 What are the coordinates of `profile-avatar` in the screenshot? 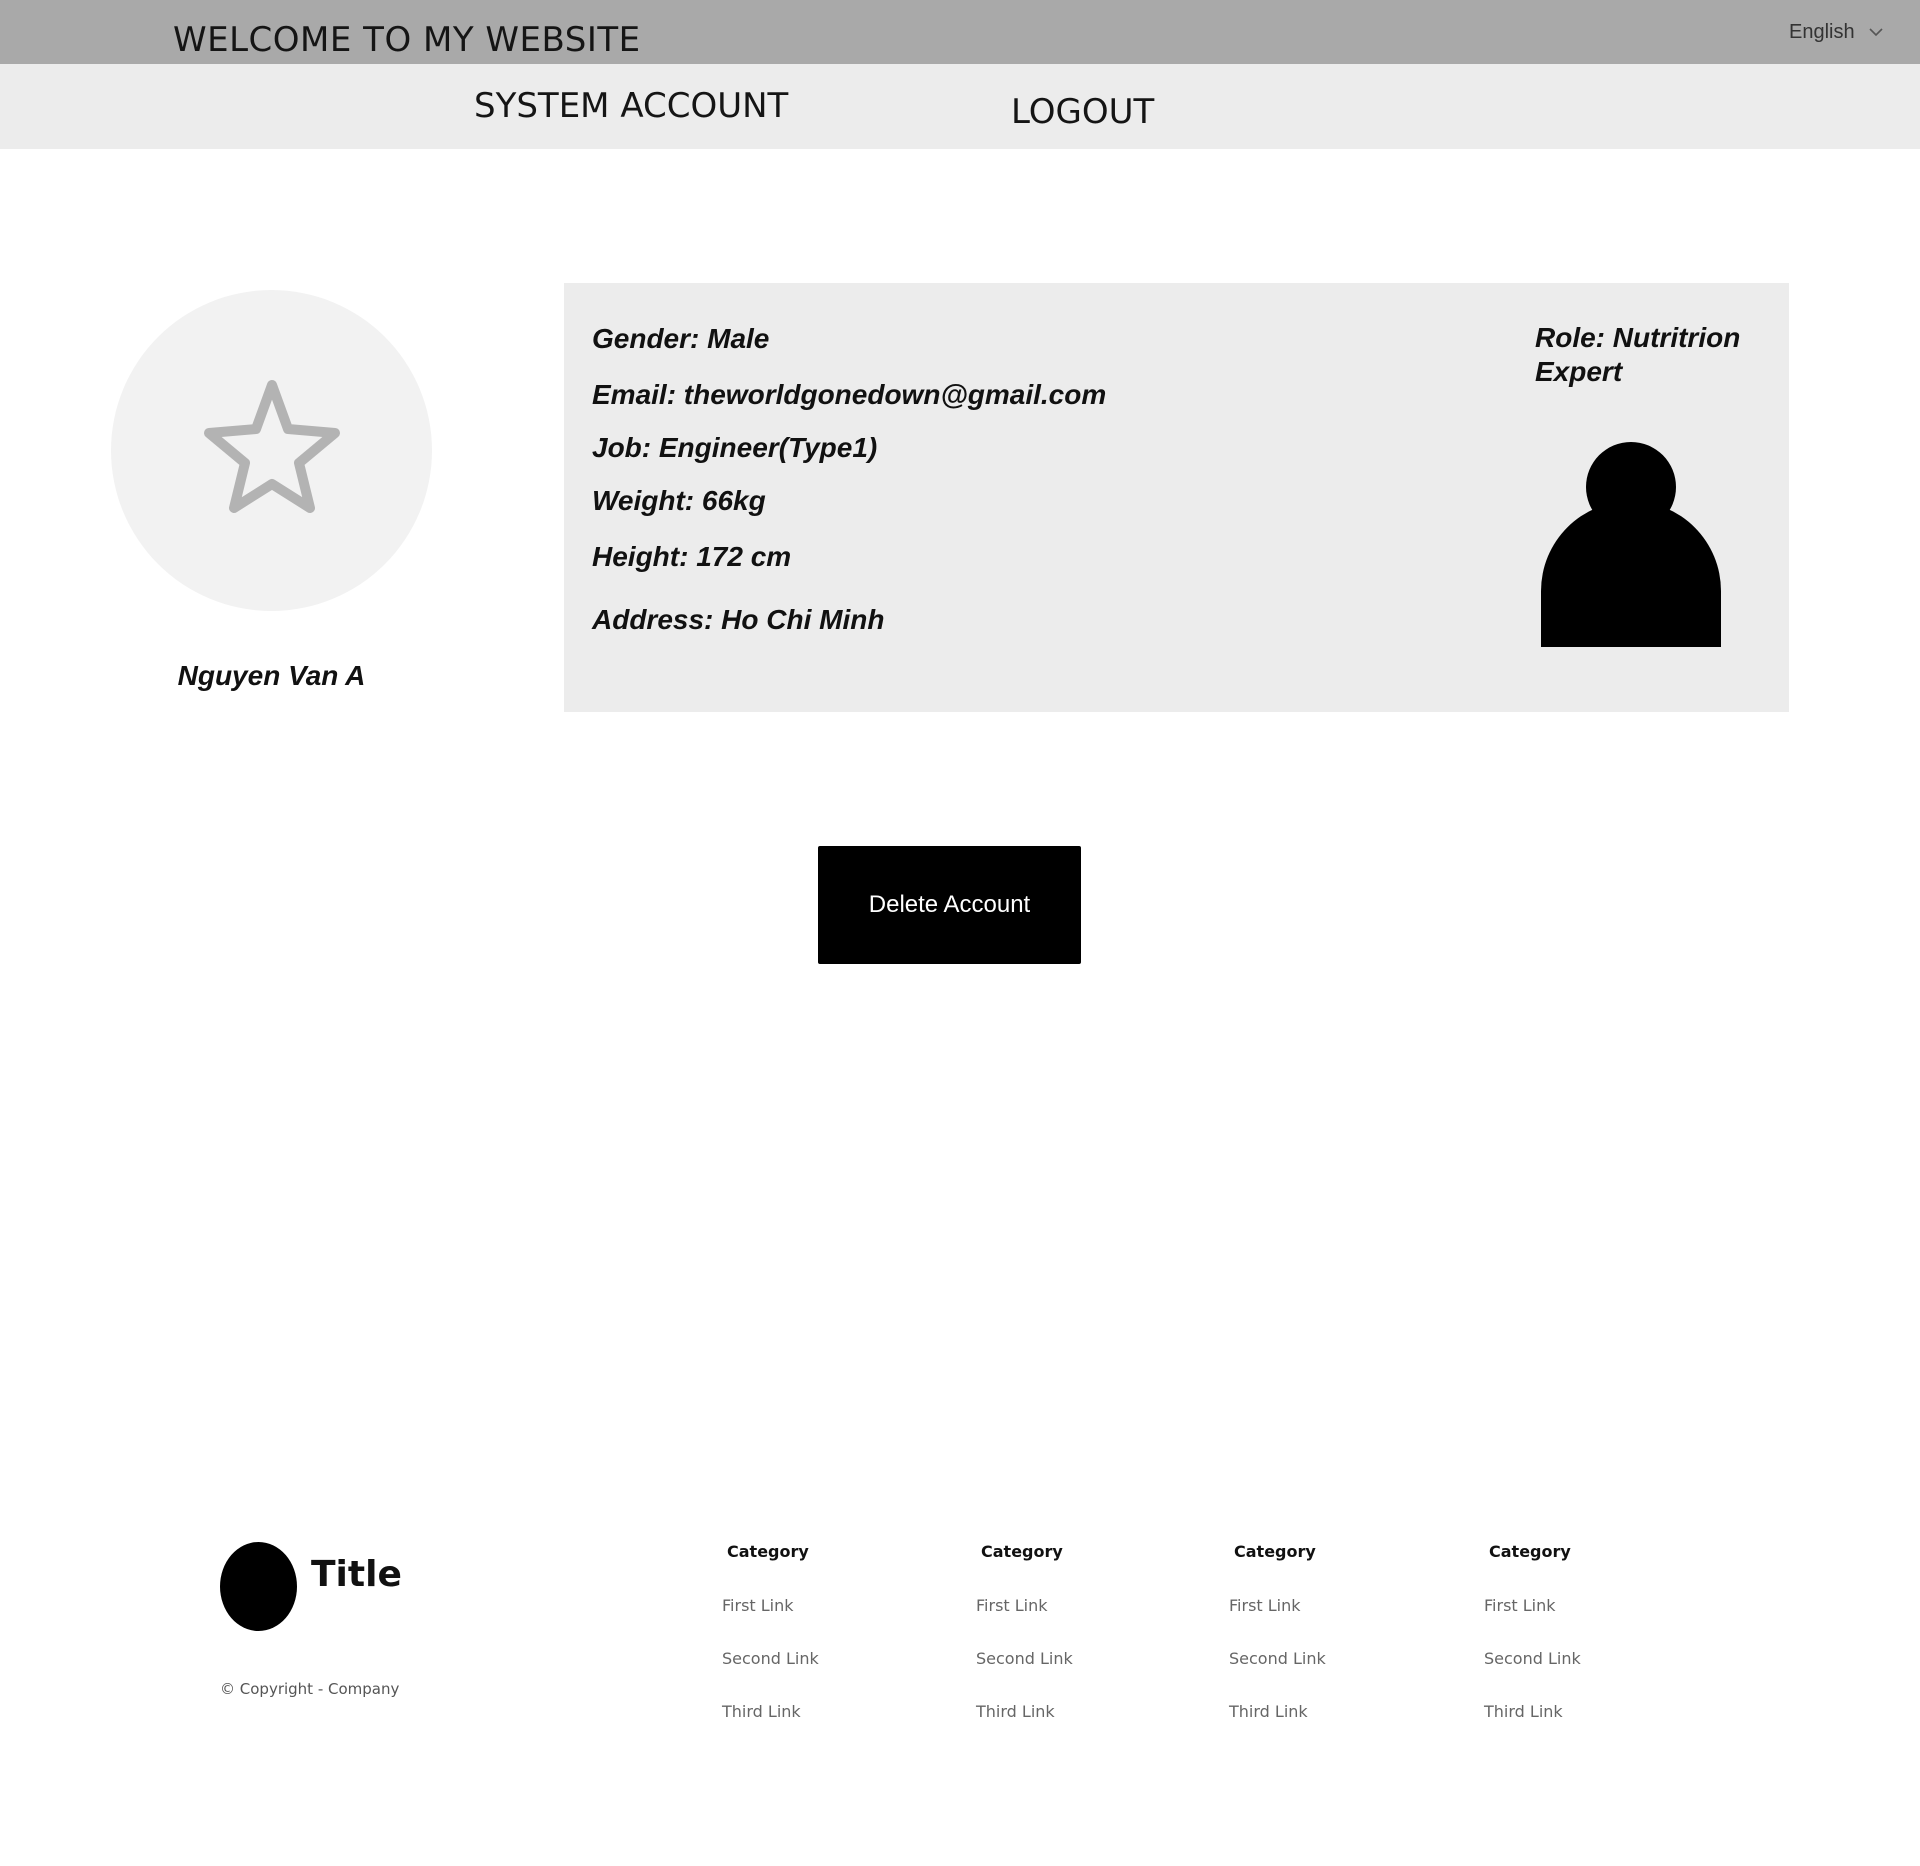 It's located at (271, 450).